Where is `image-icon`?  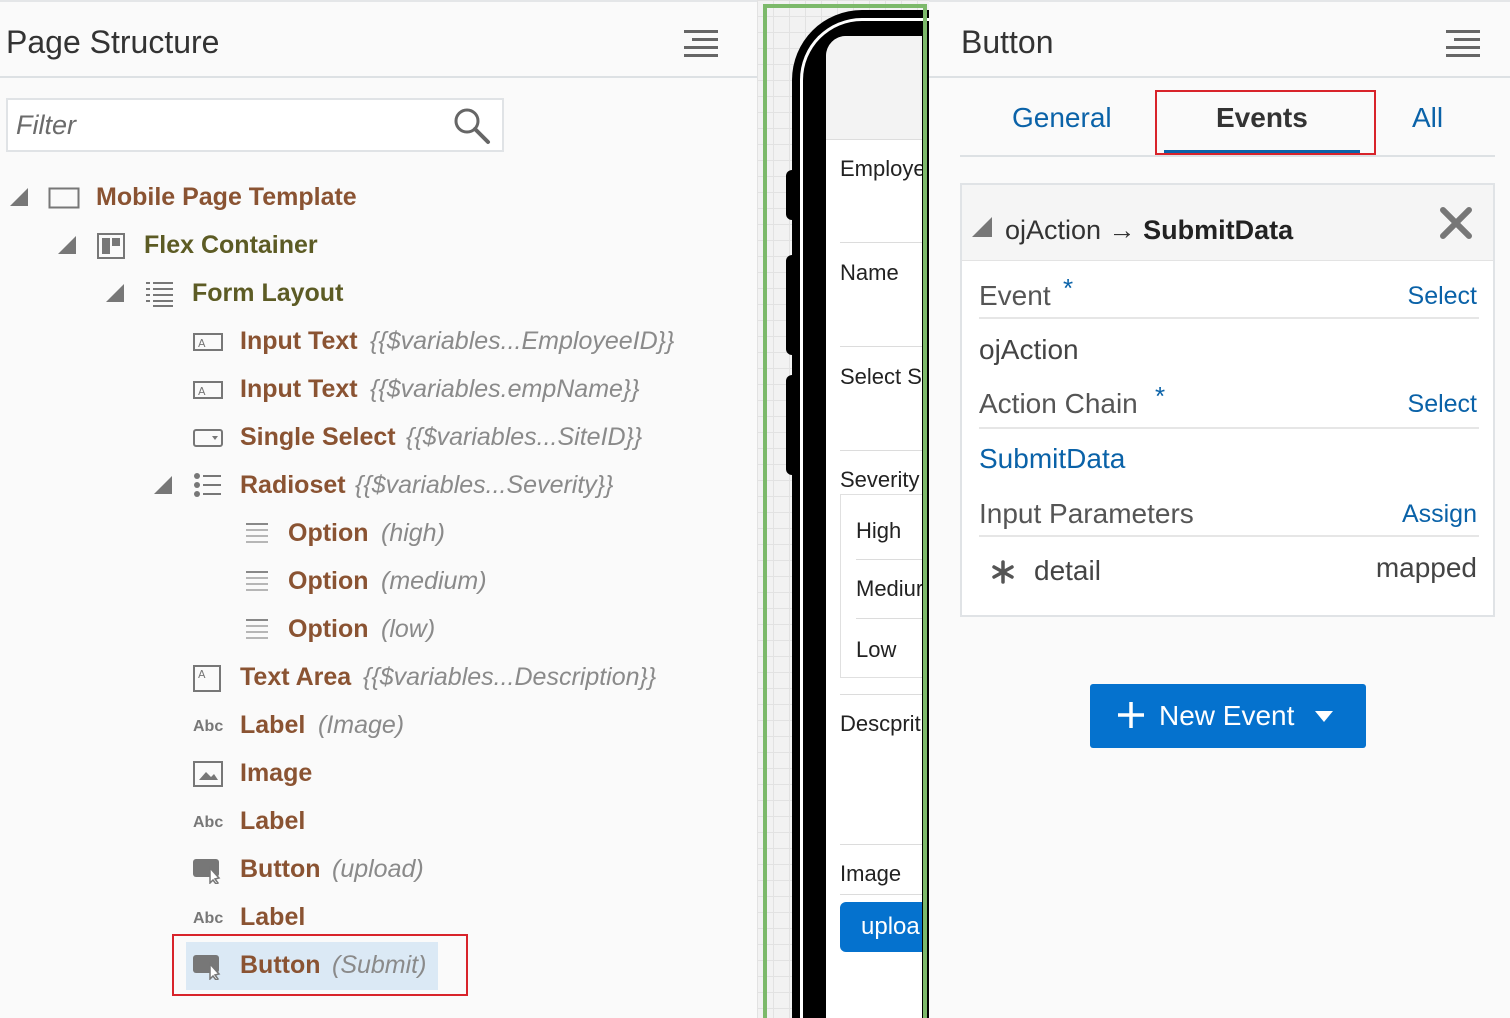
image-icon is located at coordinates (208, 774).